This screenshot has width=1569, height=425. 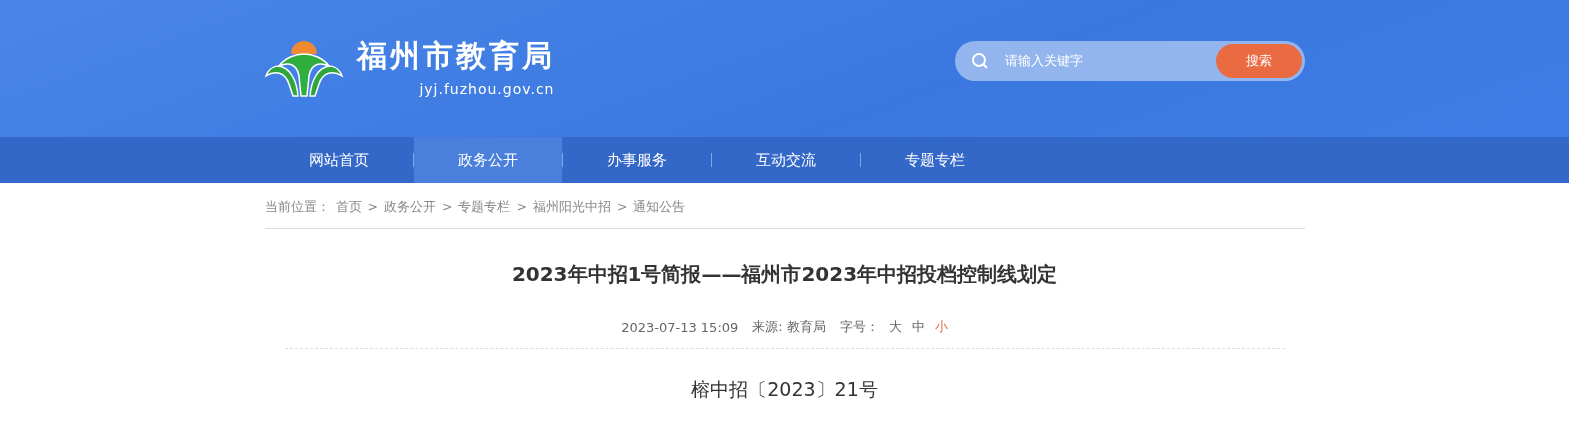 I want to click on search-icon, so click(x=979, y=60).